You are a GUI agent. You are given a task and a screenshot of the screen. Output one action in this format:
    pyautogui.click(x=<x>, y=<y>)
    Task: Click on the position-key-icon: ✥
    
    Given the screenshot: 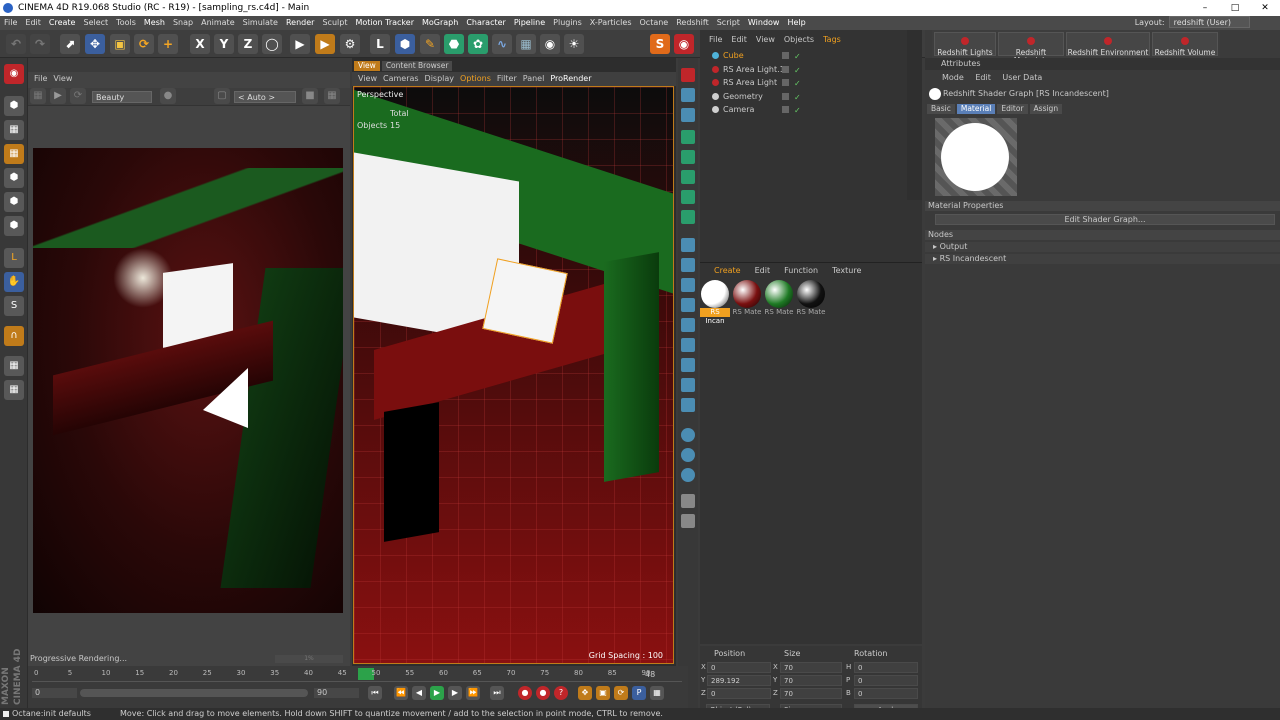 What is the action you would take?
    pyautogui.click(x=585, y=693)
    